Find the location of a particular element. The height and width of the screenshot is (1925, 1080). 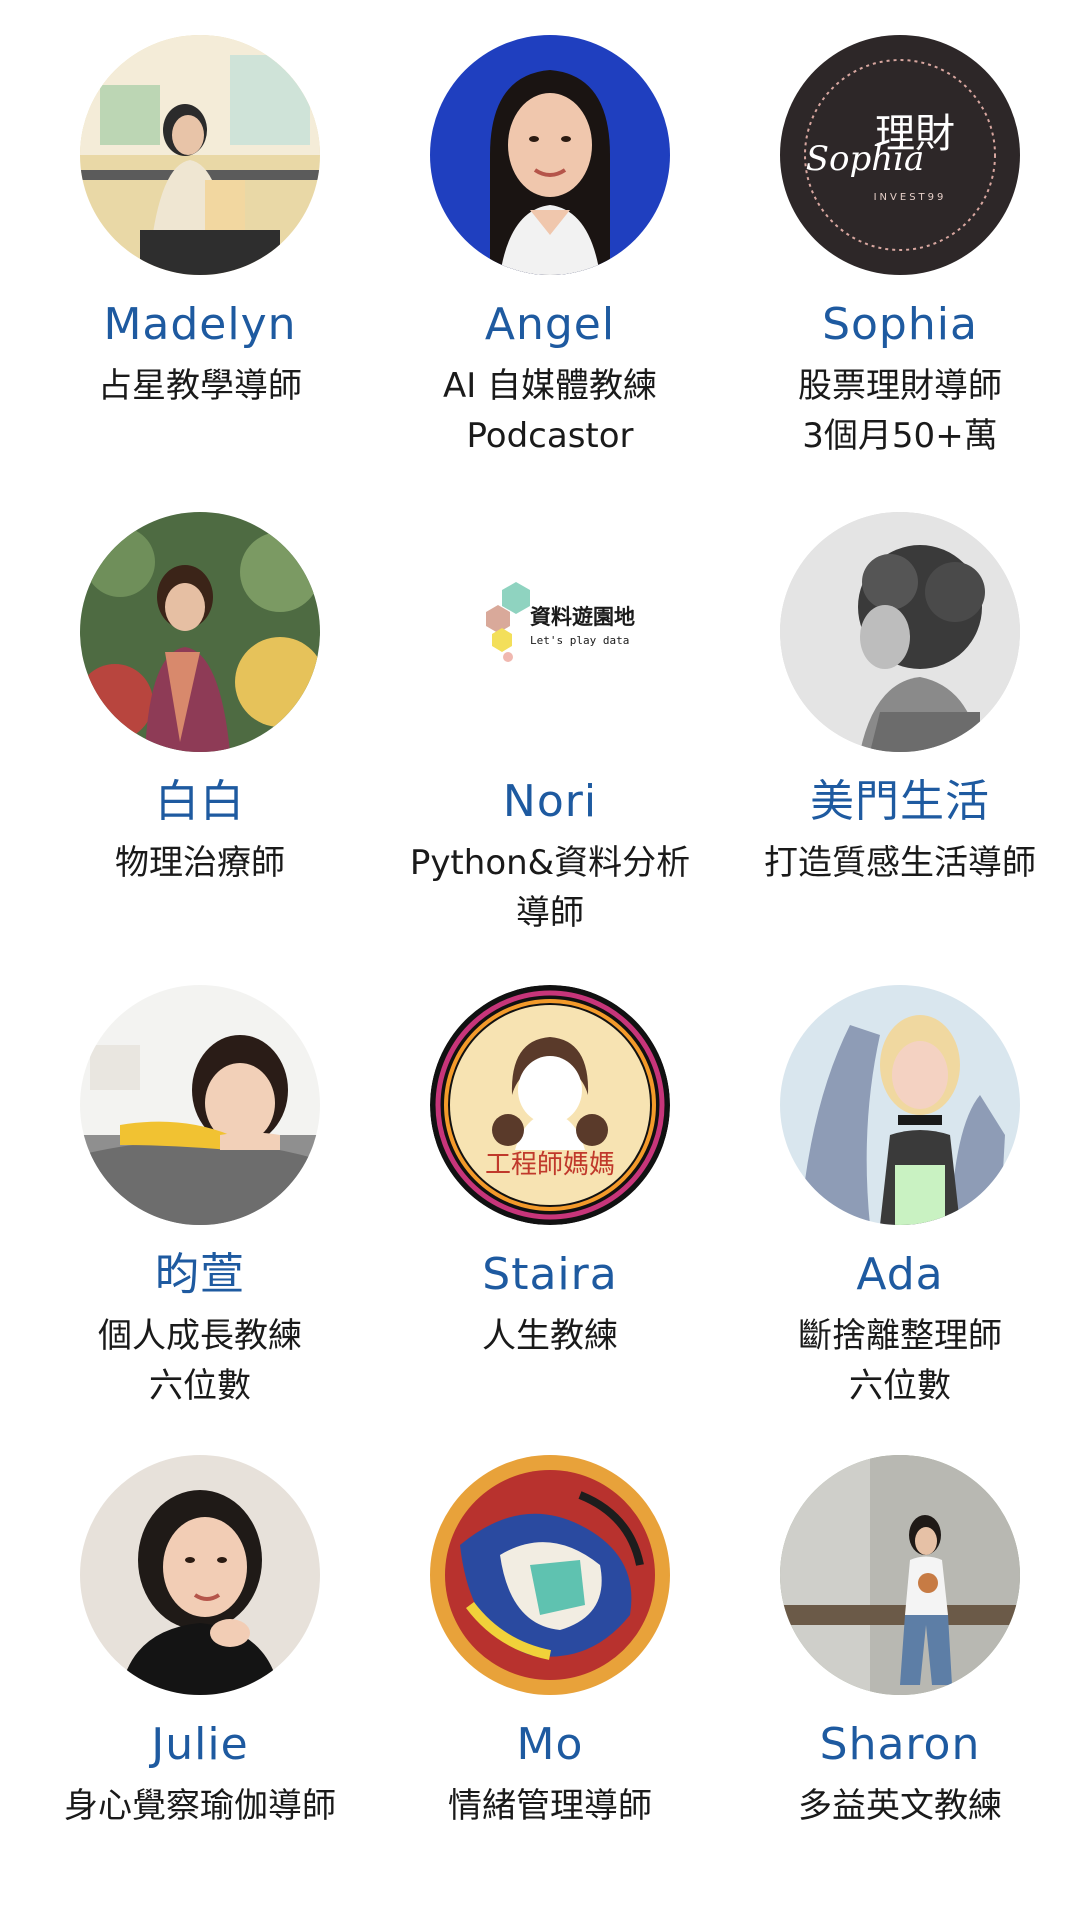

coach-title: 個人成長教練 六位數 is located at coordinates (200, 1361).